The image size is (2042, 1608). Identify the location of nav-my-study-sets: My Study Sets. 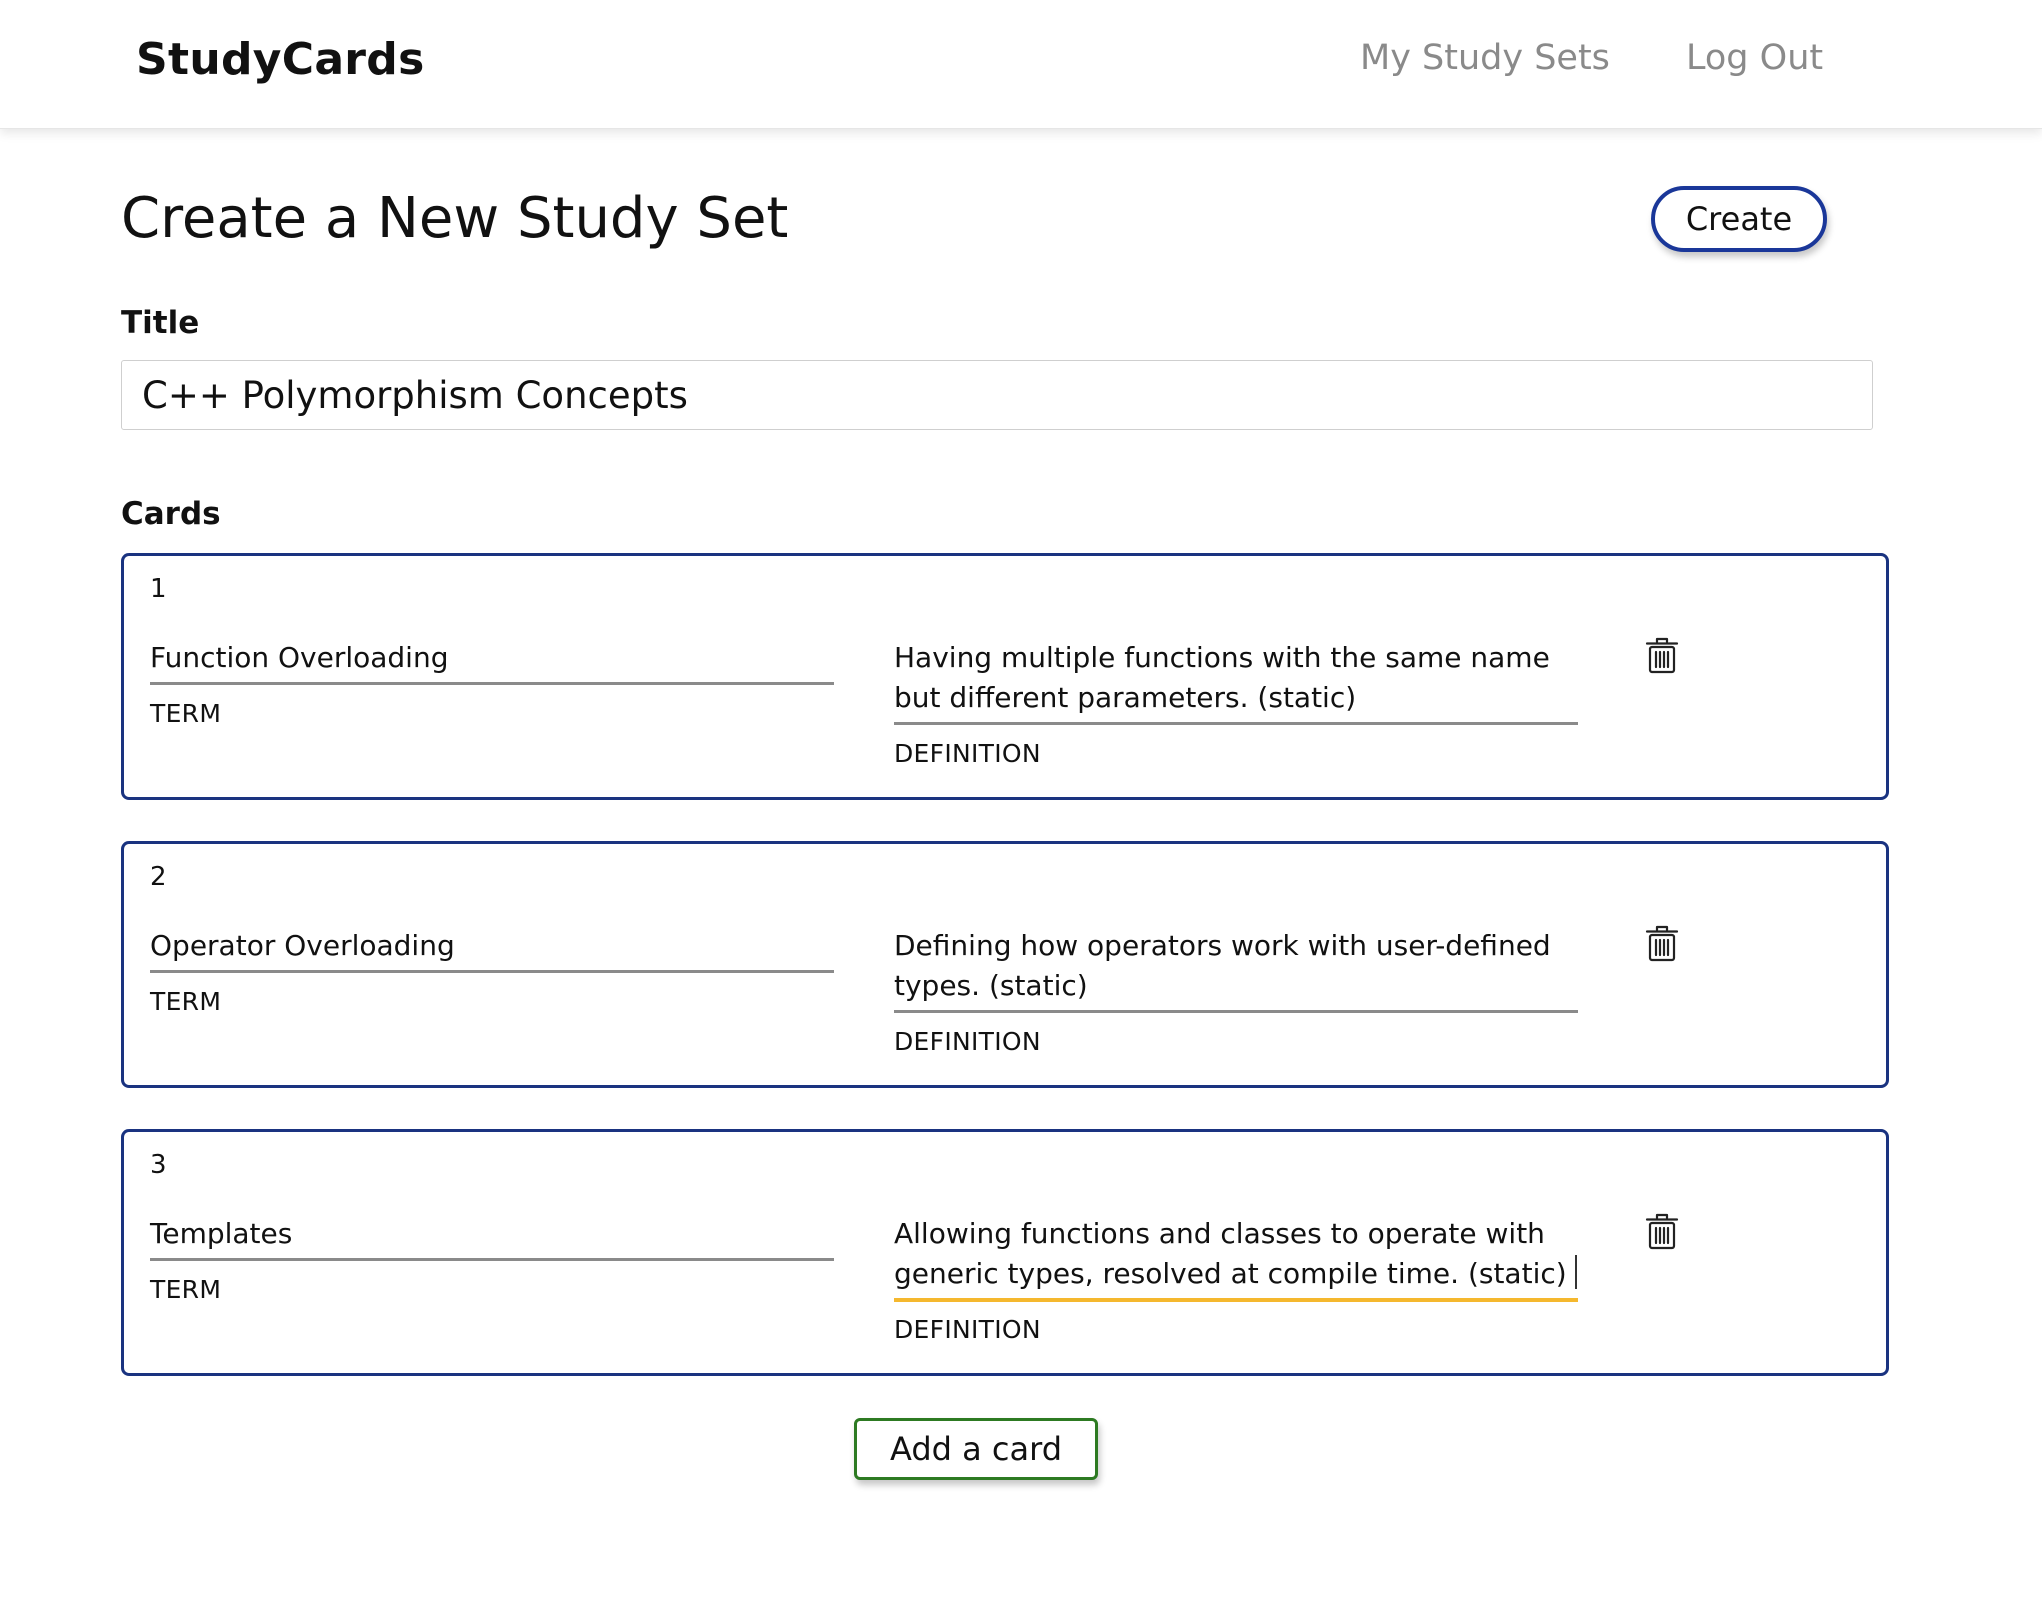
(1485, 58).